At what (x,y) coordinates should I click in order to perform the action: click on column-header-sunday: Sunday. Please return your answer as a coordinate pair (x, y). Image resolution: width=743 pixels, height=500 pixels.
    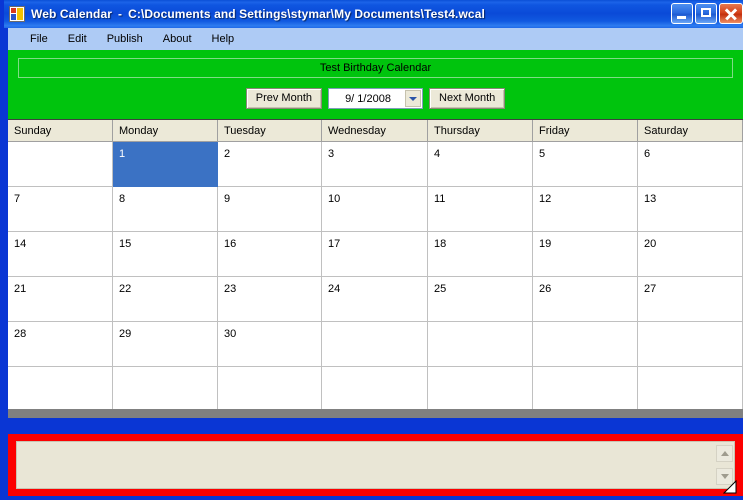
    Looking at the image, I should click on (60, 130).